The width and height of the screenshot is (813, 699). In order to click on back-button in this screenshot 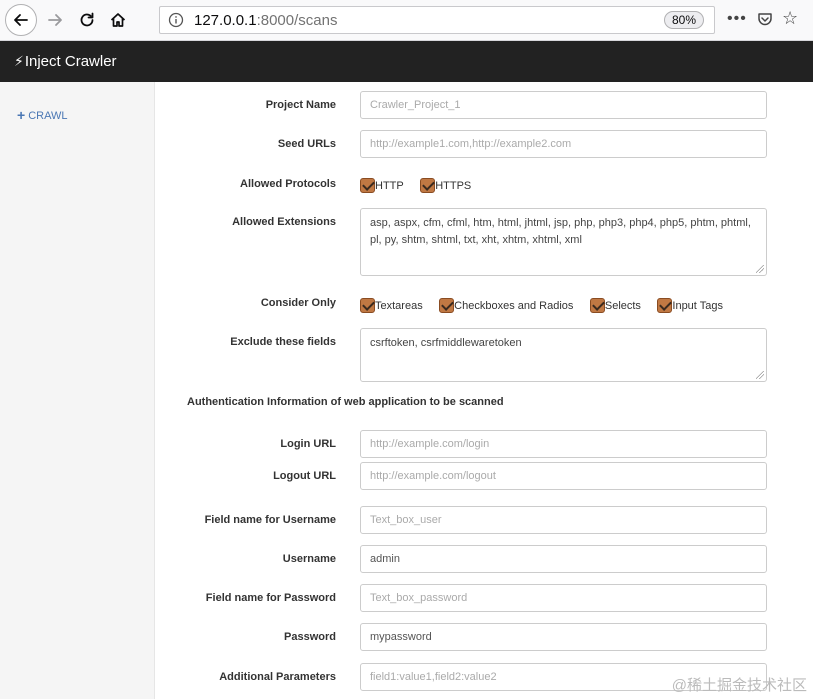, I will do `click(21, 20)`.